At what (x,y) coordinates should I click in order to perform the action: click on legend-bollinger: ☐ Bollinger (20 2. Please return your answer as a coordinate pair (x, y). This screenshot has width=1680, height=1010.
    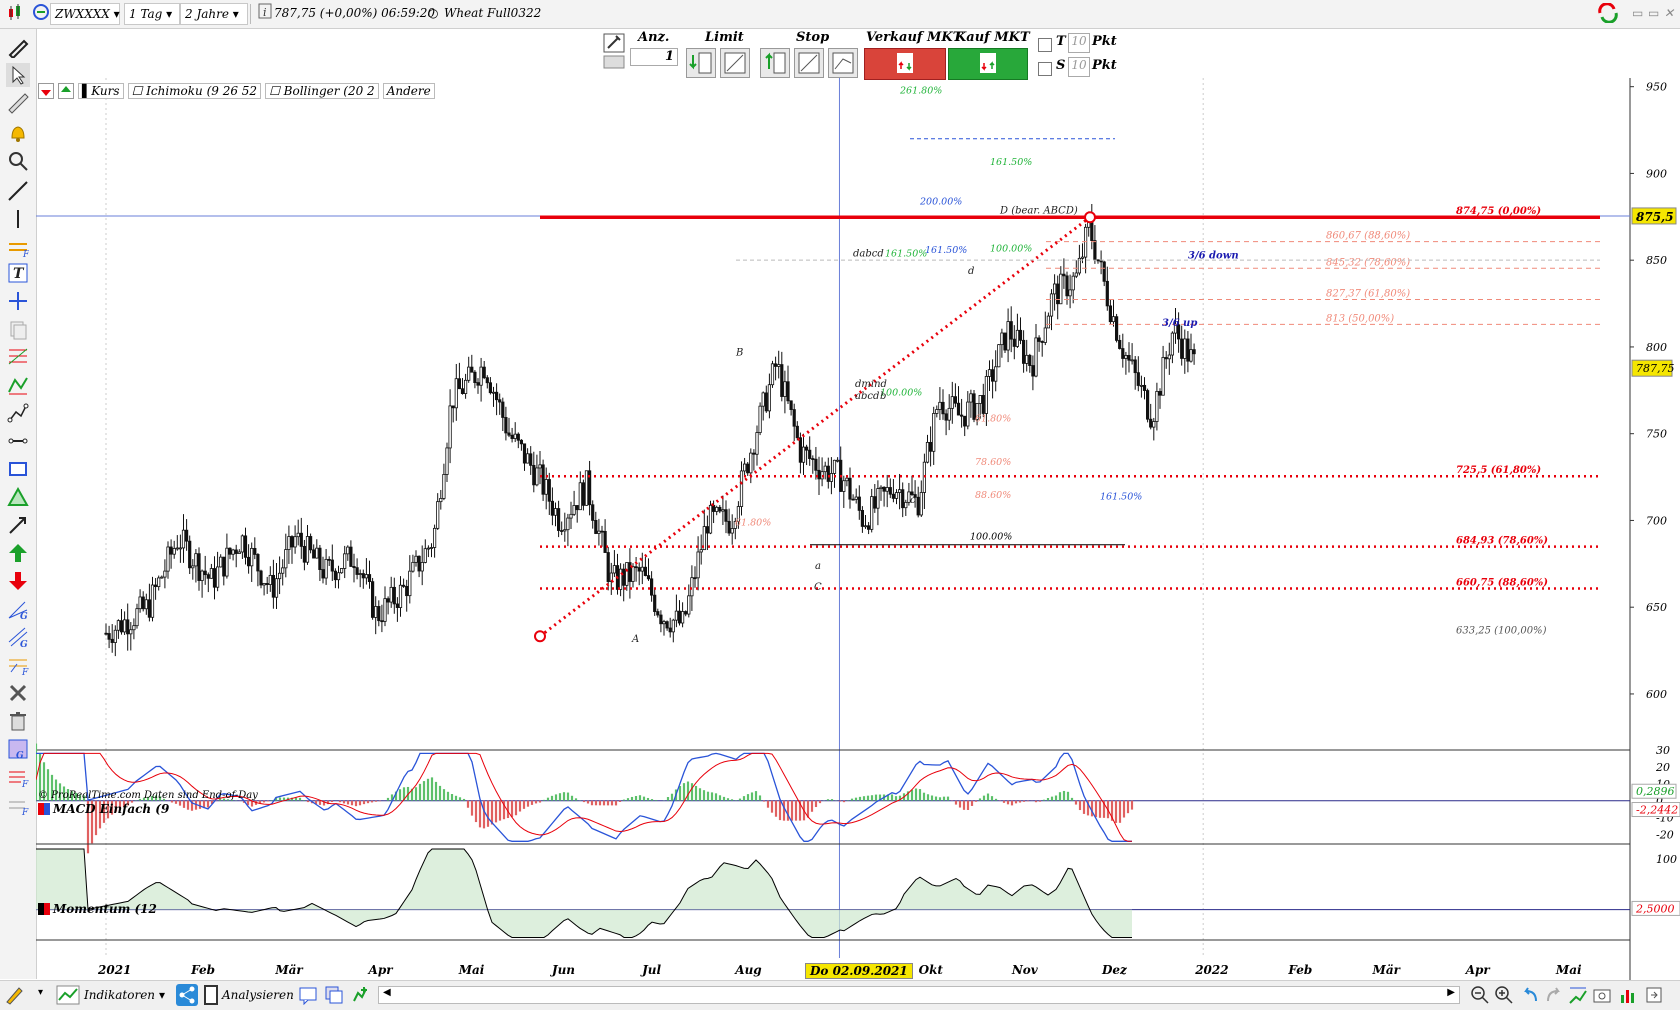
    Looking at the image, I should click on (322, 91).